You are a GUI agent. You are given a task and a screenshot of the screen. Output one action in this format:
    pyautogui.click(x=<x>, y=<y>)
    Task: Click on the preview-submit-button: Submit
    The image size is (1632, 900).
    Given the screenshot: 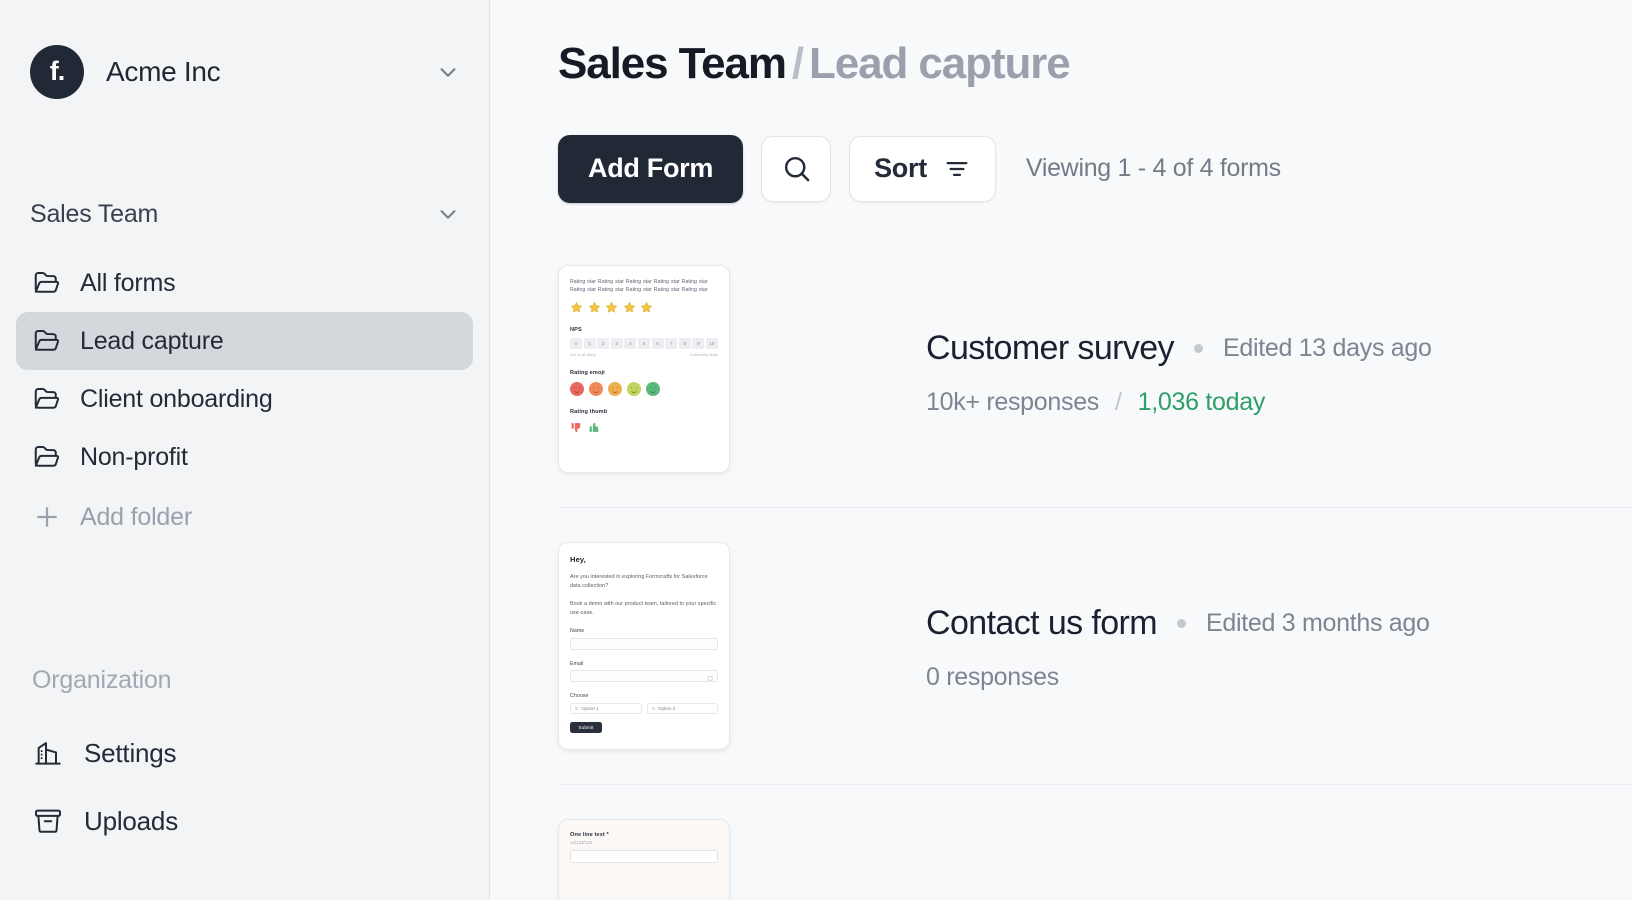 What is the action you would take?
    pyautogui.click(x=586, y=727)
    